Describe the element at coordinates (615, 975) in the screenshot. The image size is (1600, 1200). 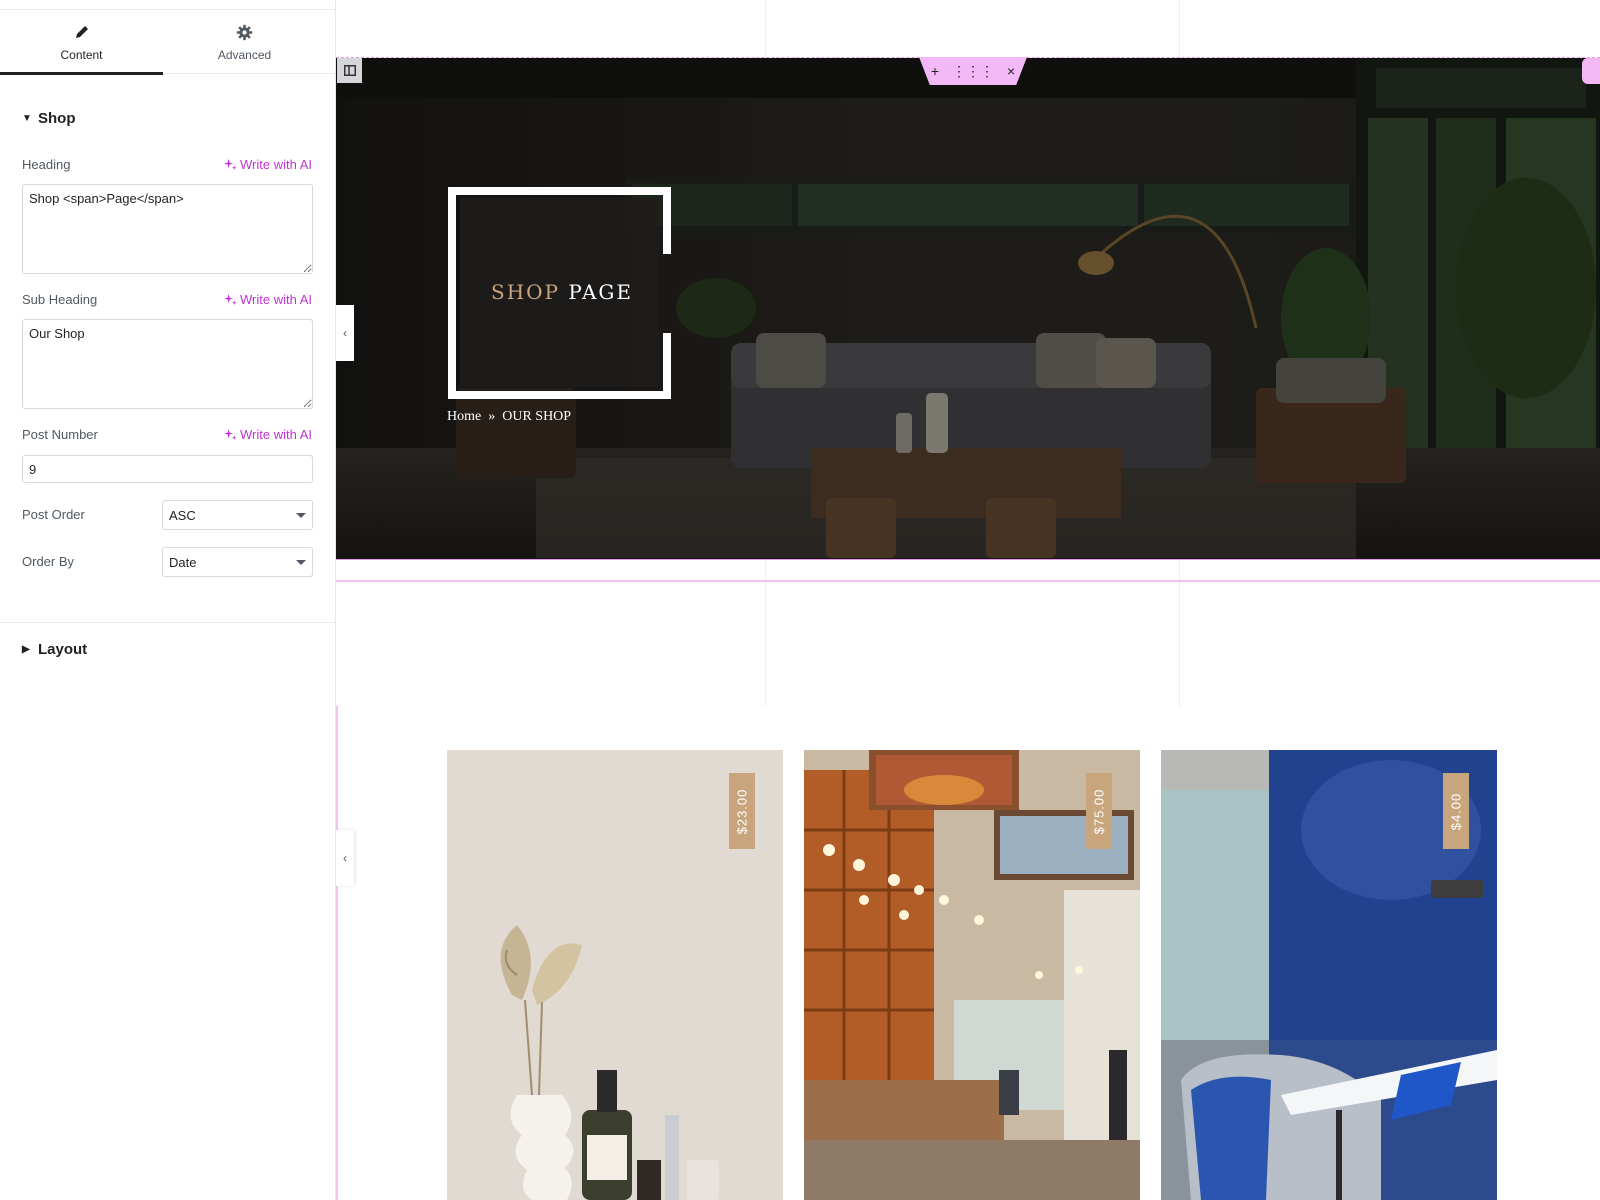
I see `product-card: $23.00` at that location.